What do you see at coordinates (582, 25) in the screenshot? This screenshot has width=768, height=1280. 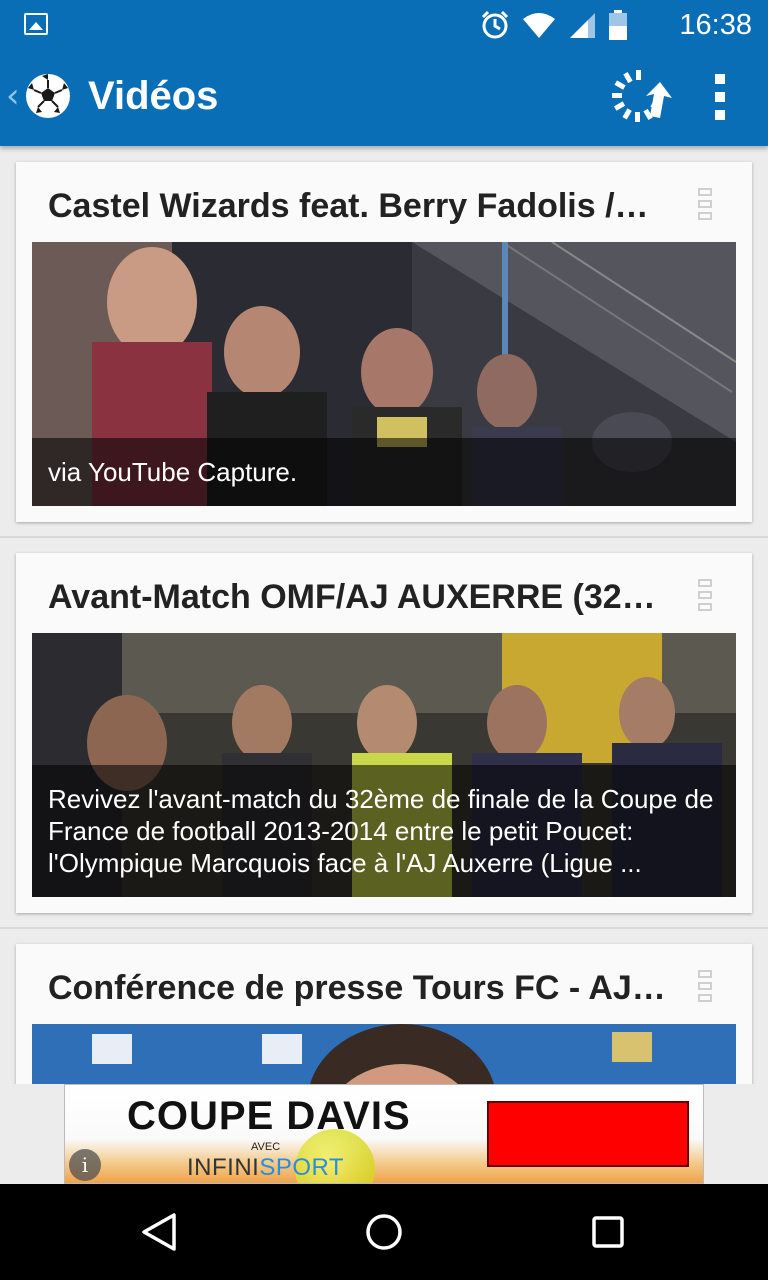 I see `signal-icon` at bounding box center [582, 25].